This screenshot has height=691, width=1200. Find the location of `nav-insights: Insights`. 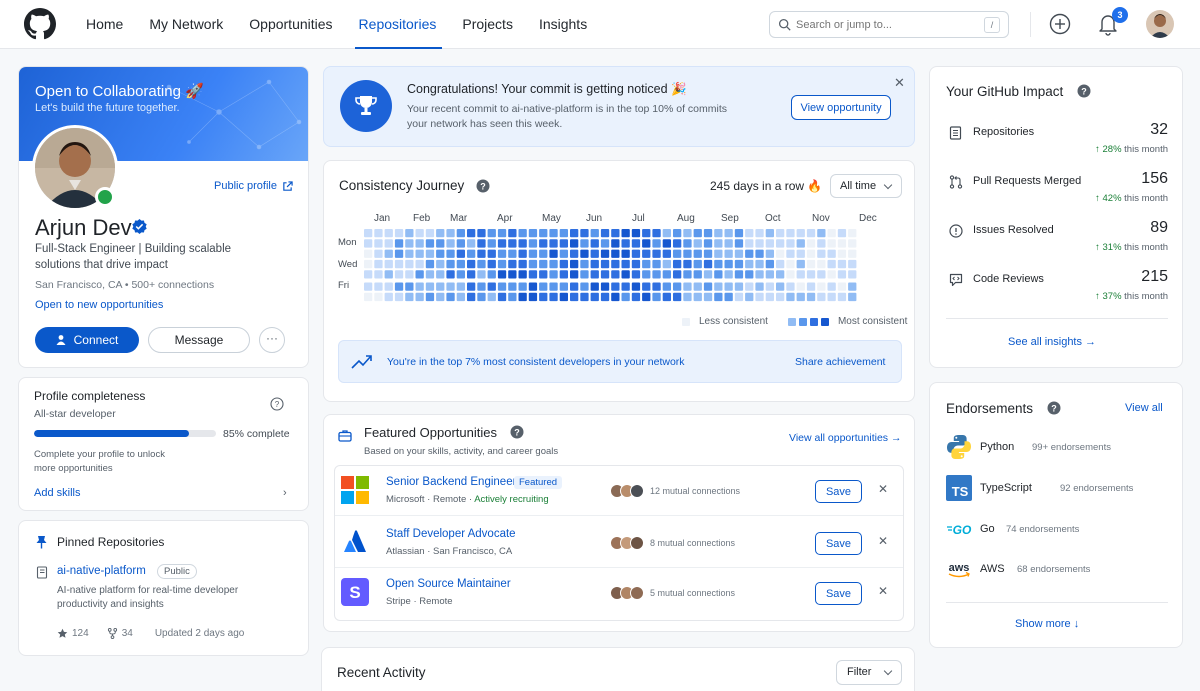

nav-insights: Insights is located at coordinates (563, 24).